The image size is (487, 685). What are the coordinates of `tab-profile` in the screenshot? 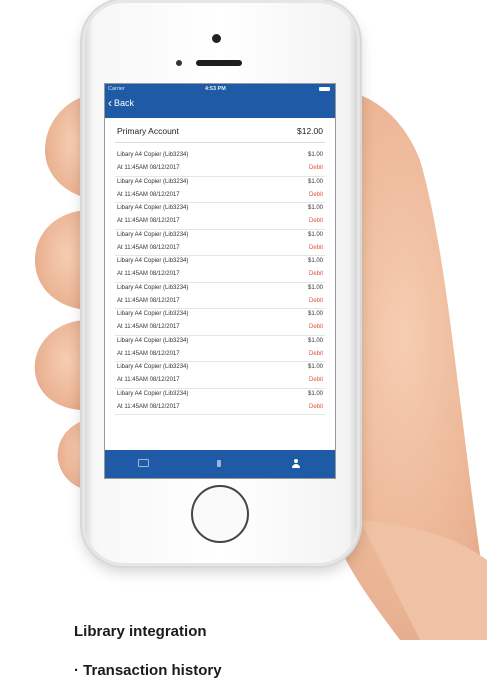 It's located at (296, 463).